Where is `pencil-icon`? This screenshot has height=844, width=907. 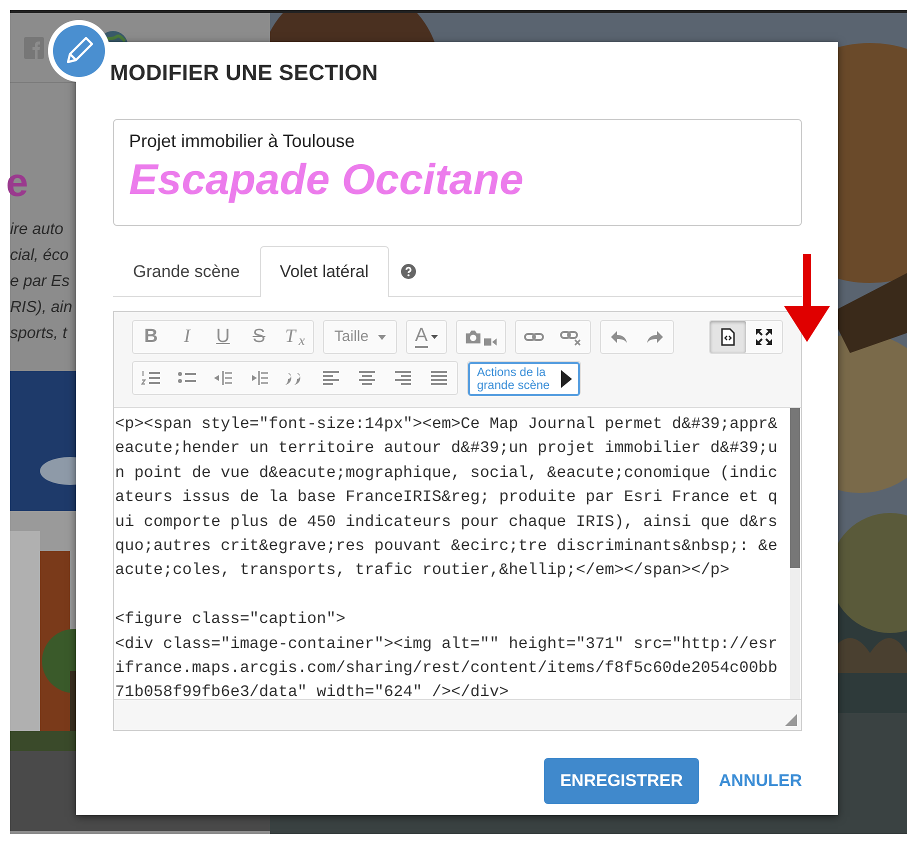
pencil-icon is located at coordinates (79, 51).